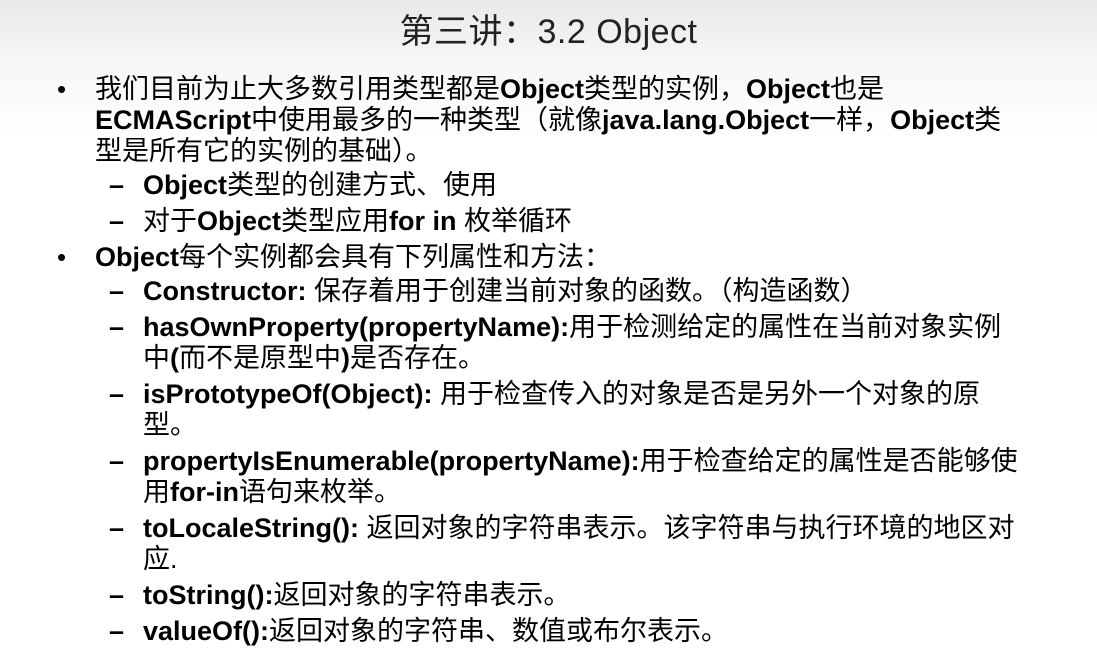  I want to click on bold-term: ), so click(345, 358).